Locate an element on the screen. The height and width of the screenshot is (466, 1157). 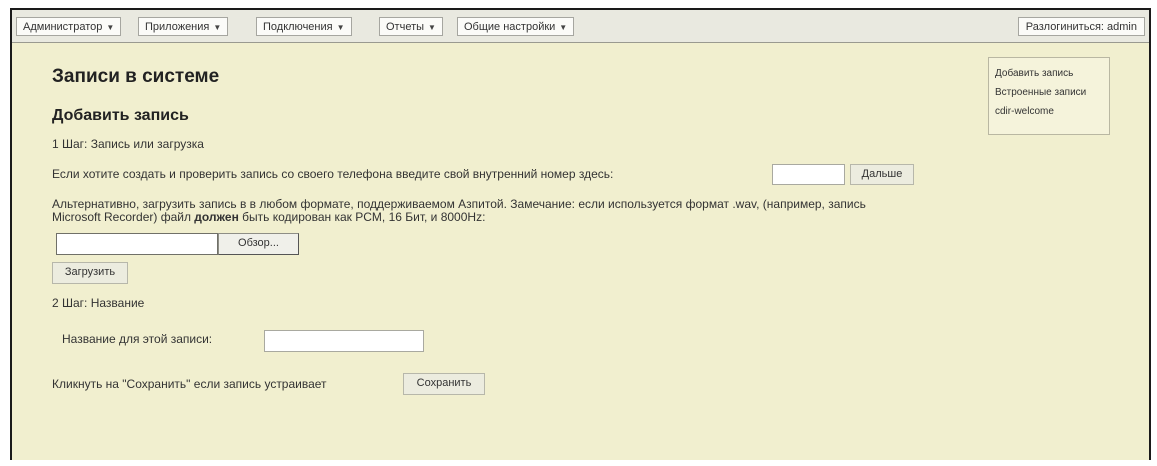
page-title: Записи в системе is located at coordinates (136, 76).